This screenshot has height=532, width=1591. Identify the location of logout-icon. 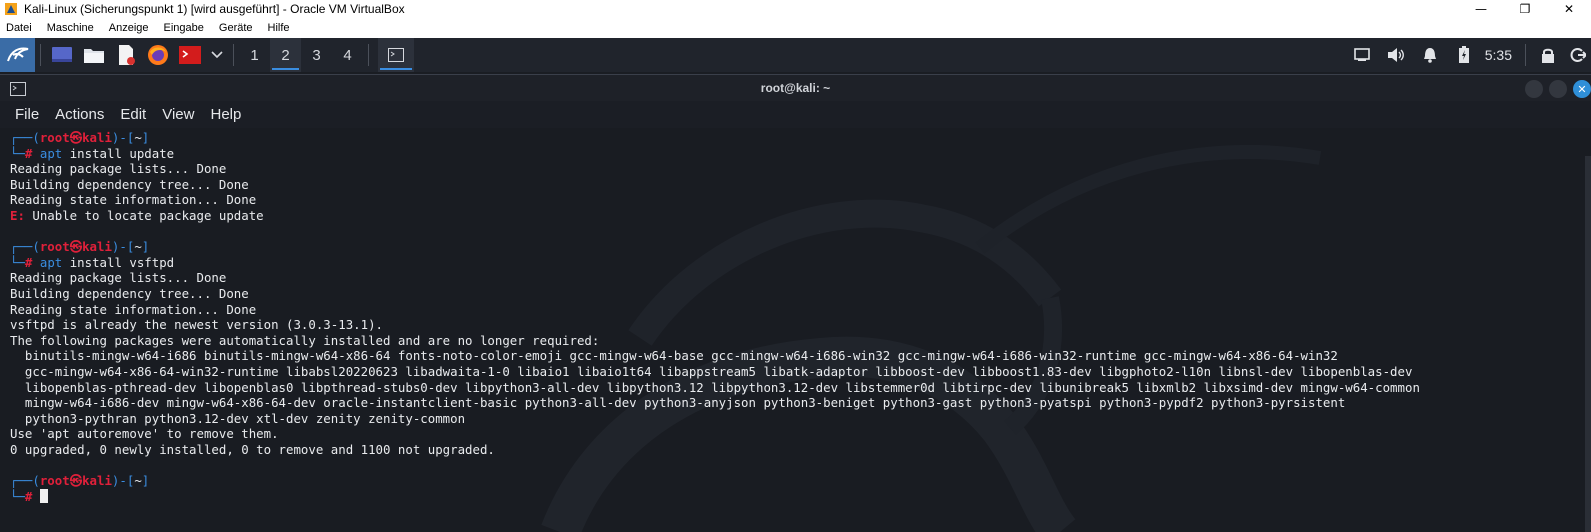
(1578, 55).